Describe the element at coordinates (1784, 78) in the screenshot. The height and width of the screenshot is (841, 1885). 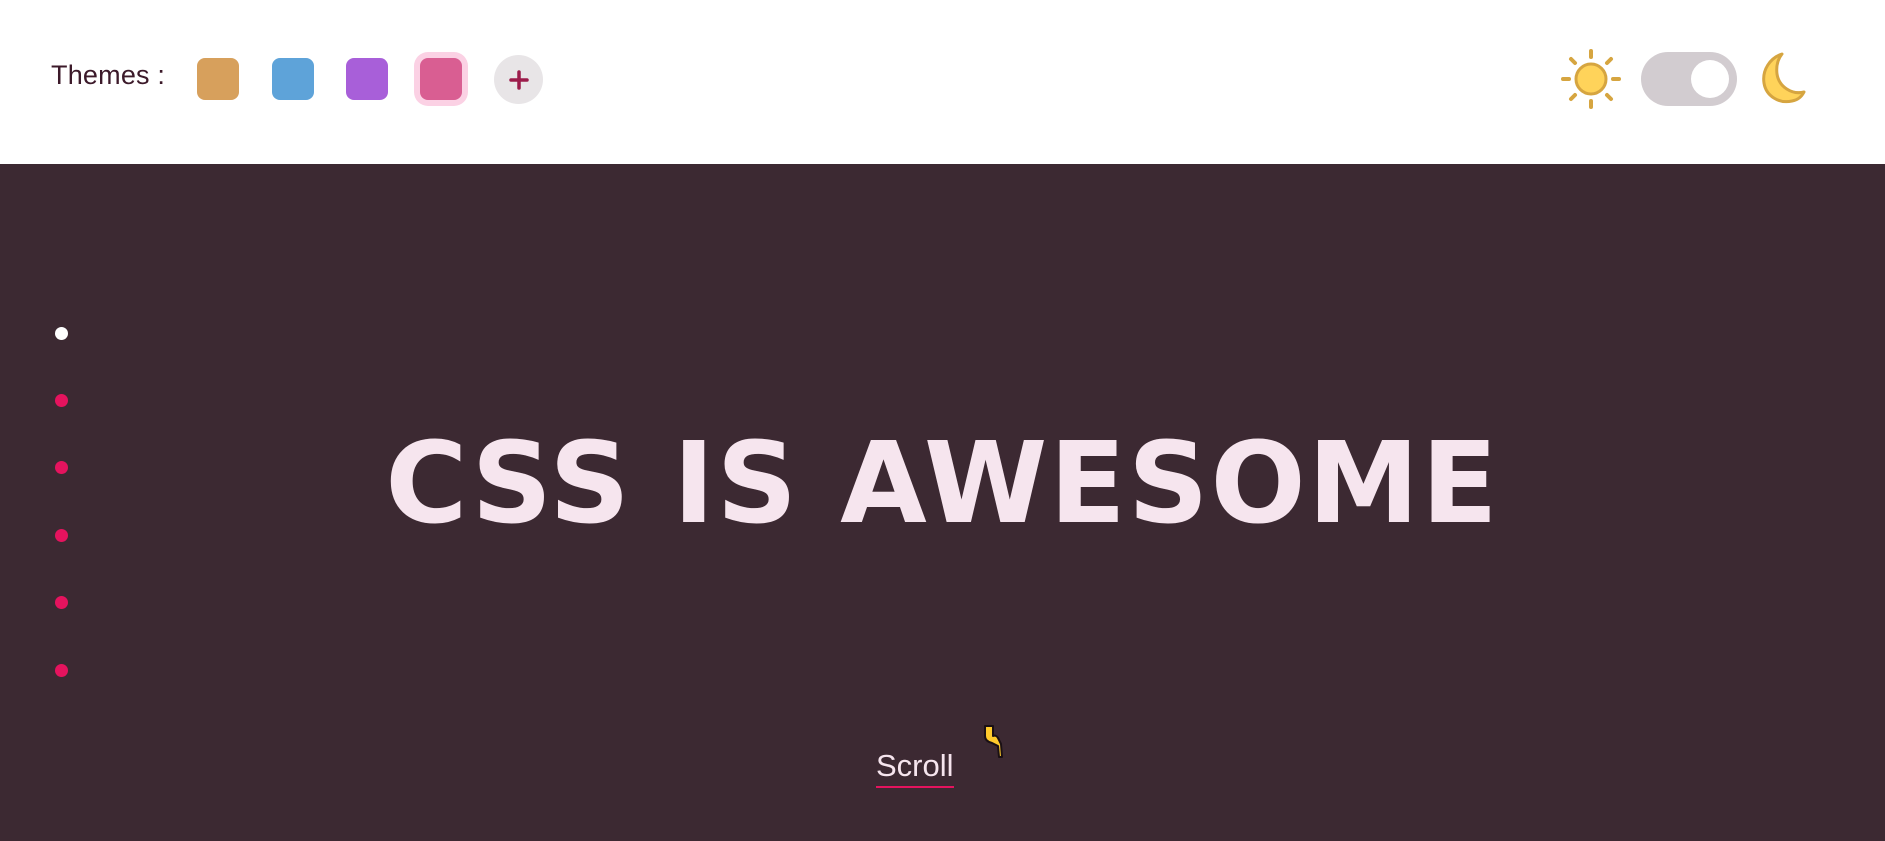
I see `moon-icon` at that location.